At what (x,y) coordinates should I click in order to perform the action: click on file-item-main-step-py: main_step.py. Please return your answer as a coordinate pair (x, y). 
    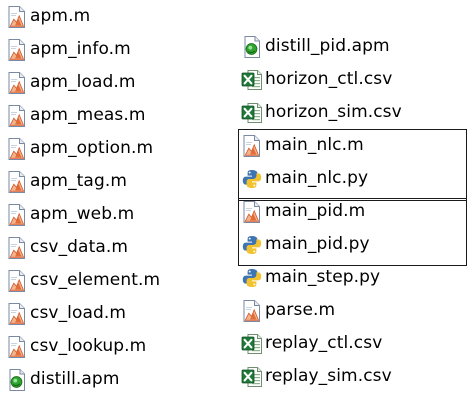
    Looking at the image, I should click on (353, 277).